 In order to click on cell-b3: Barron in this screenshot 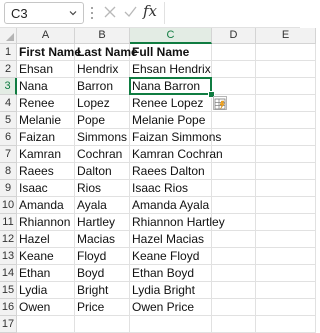, I will do `click(102, 86)`.